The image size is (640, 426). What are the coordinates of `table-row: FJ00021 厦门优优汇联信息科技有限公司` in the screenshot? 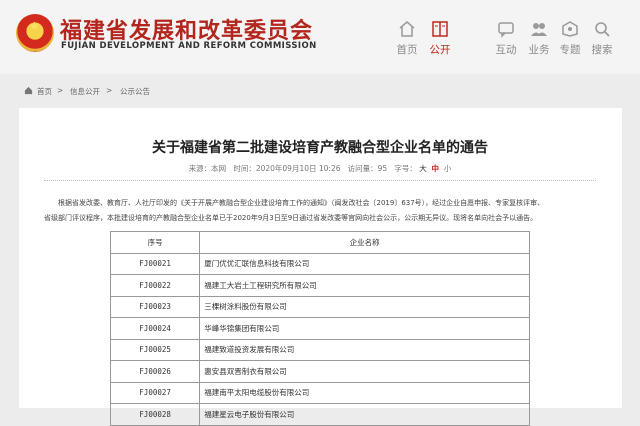 It's located at (319, 263).